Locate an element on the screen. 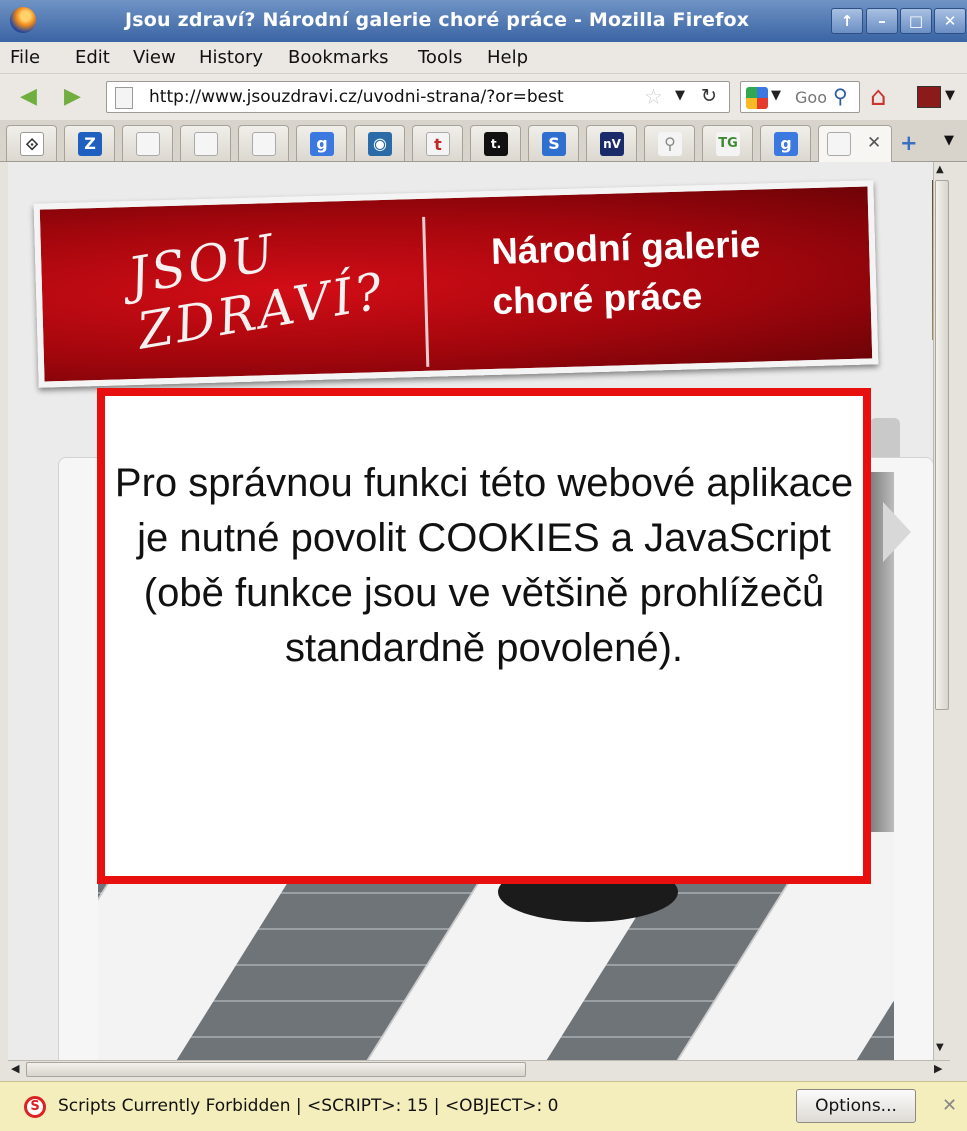  tab-9: t. is located at coordinates (495, 143).